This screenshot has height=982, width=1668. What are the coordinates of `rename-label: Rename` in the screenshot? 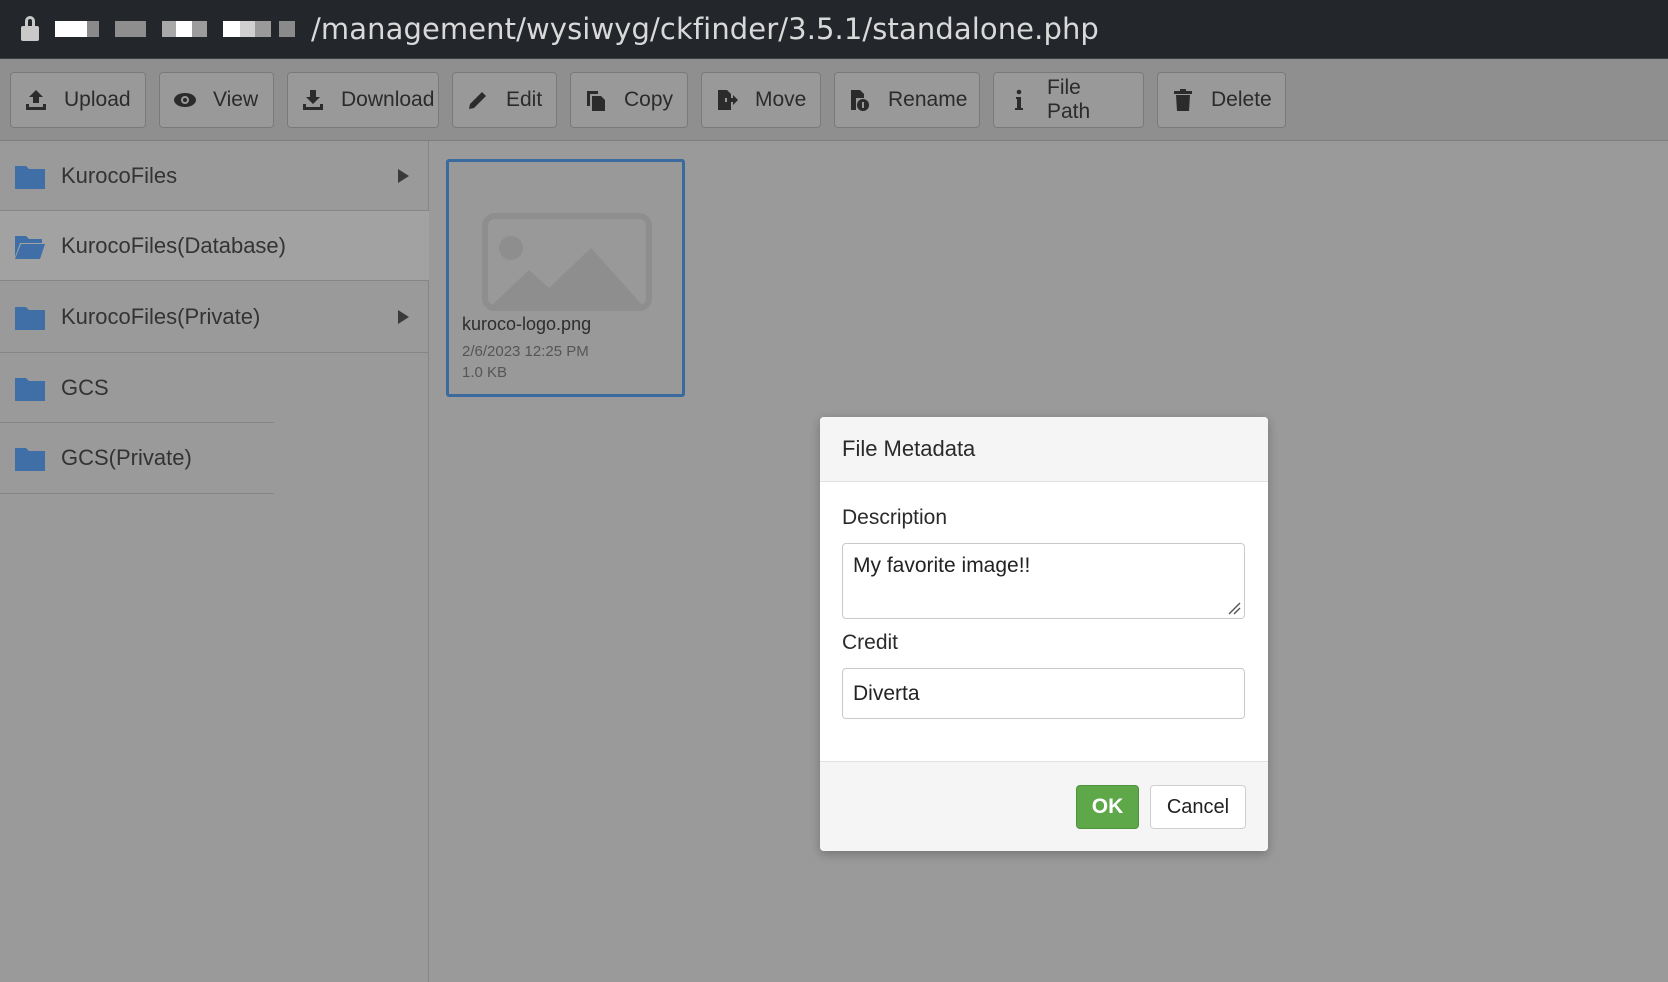 It's located at (928, 99).